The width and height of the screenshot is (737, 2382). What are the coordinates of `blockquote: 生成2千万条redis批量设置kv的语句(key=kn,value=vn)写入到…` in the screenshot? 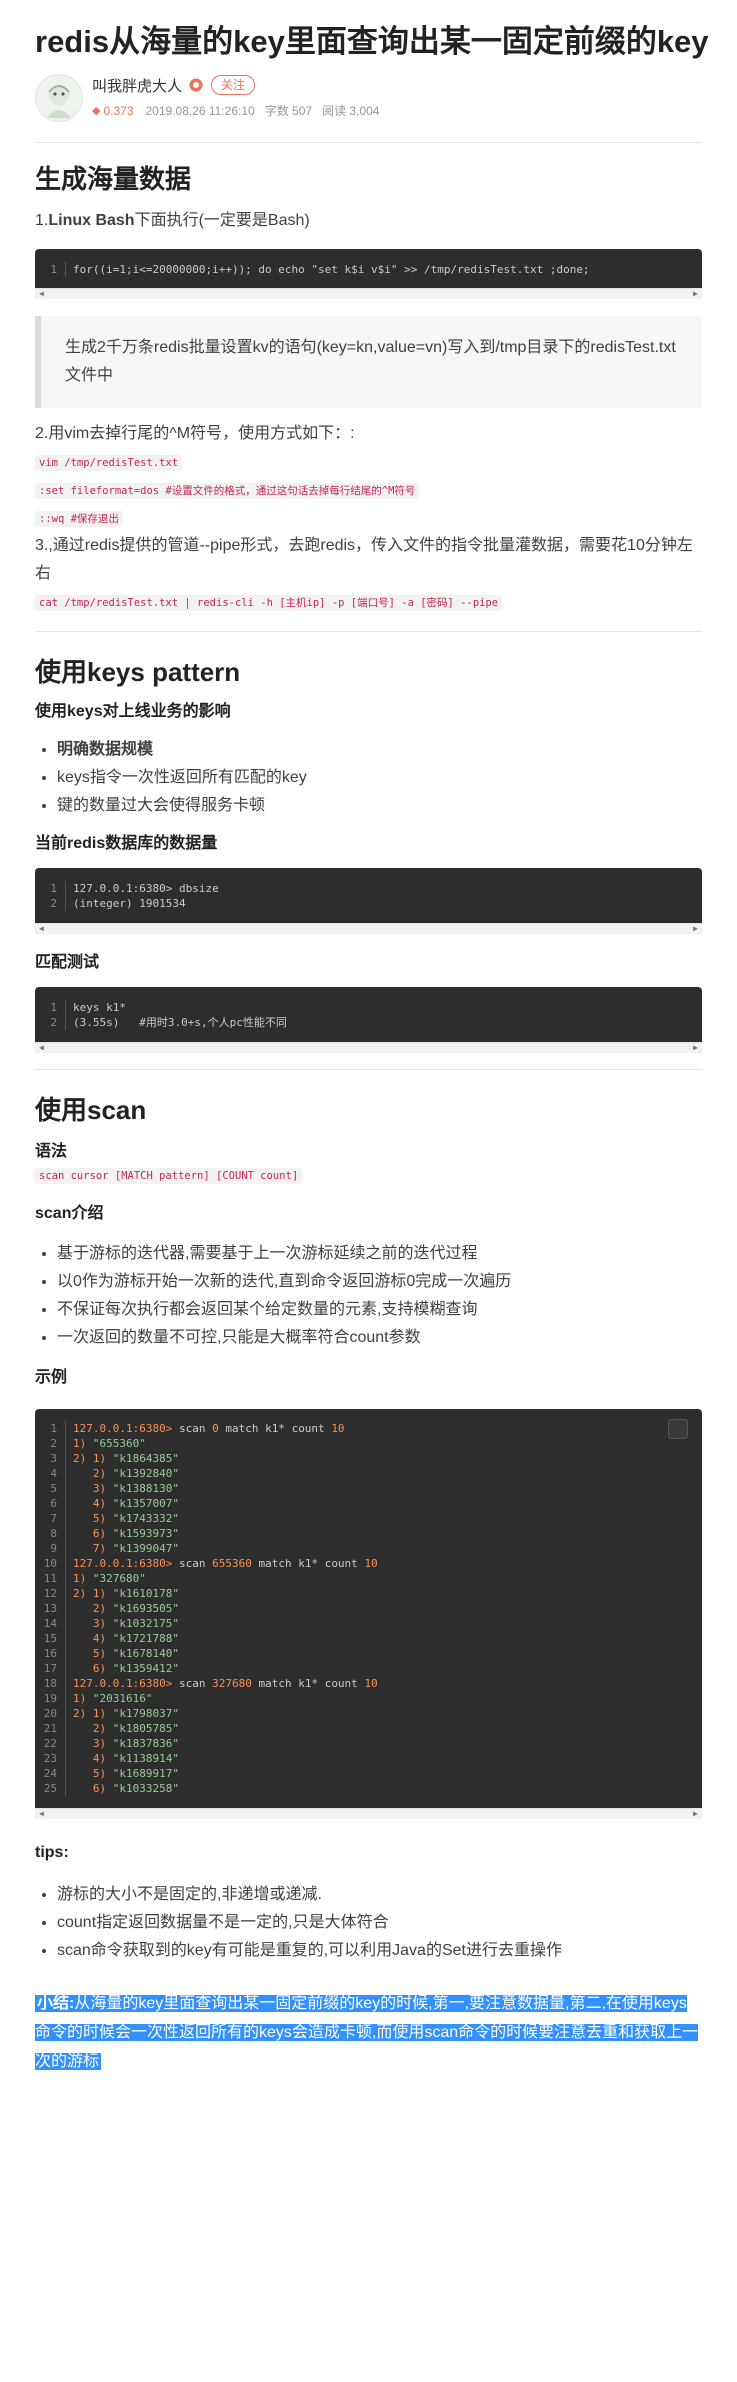 It's located at (368, 362).